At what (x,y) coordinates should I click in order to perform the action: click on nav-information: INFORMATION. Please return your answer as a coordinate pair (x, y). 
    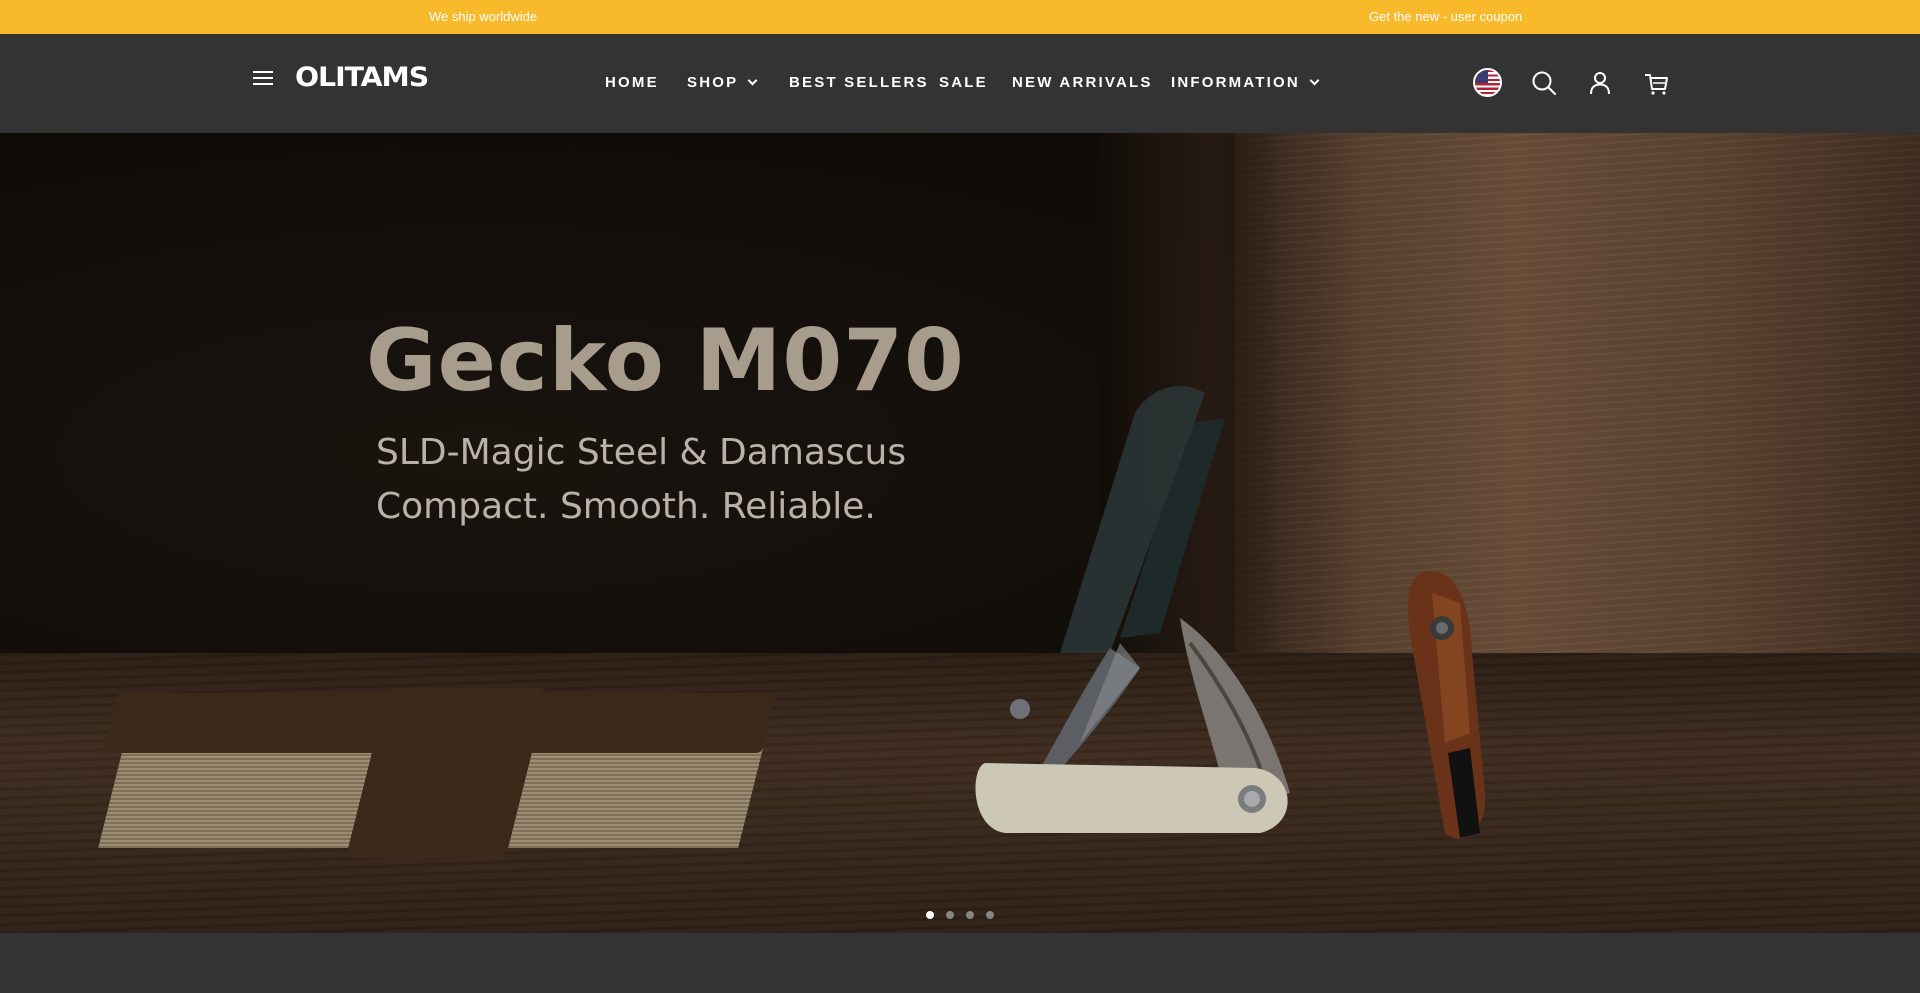
    Looking at the image, I should click on (1245, 82).